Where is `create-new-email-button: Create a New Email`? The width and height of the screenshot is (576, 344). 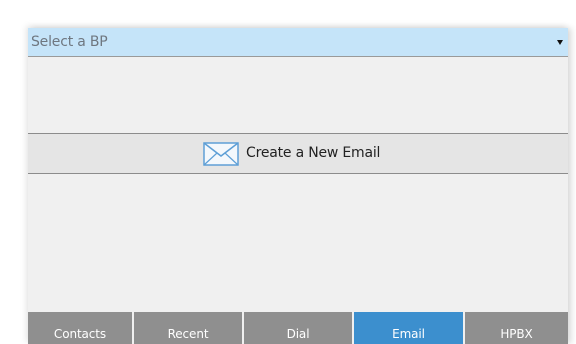 create-new-email-button: Create a New Email is located at coordinates (298, 153).